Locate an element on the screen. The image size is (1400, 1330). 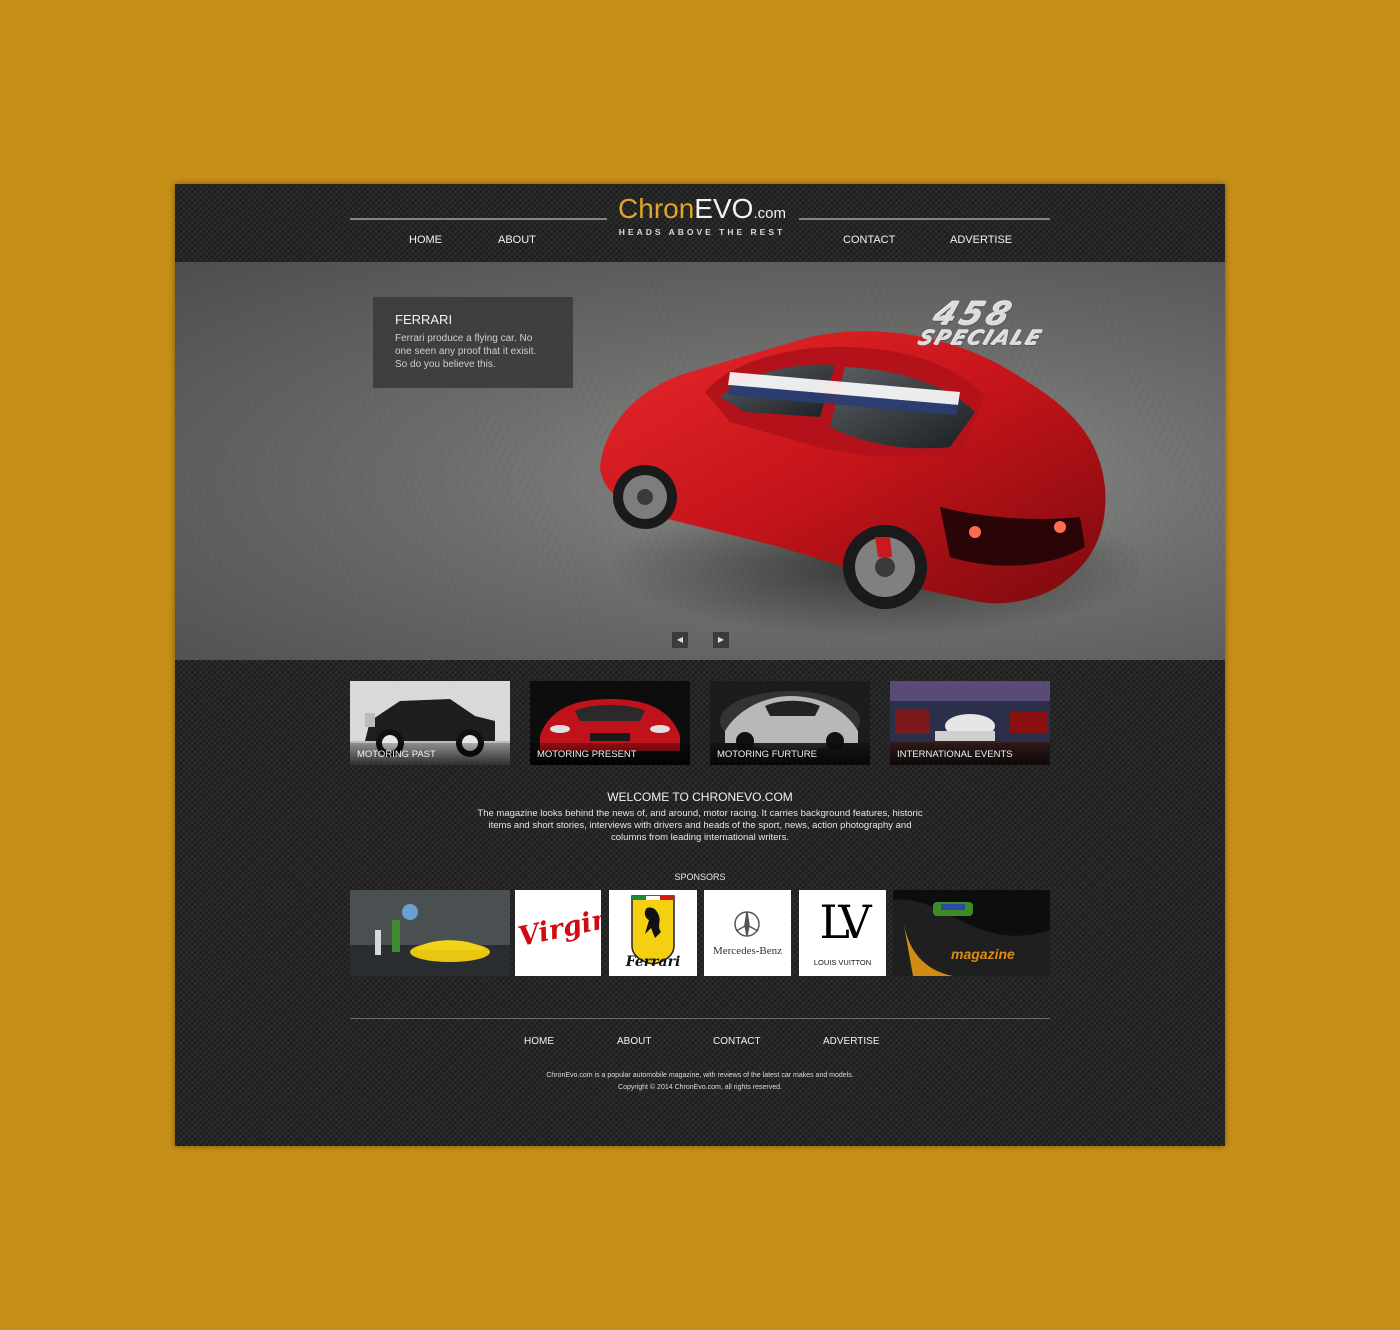
sponsor-virgin: Virgin is located at coordinates (558, 933).